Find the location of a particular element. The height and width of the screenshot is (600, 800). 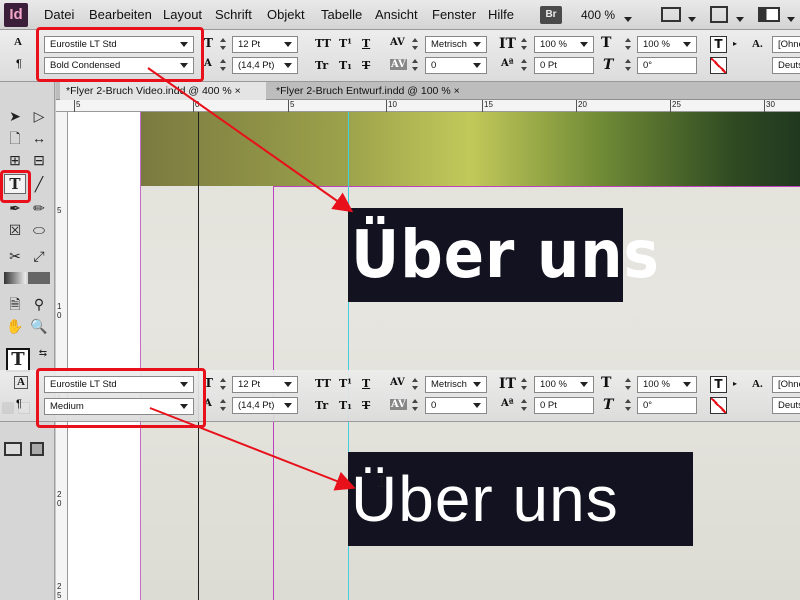

arrow-to-bold-heading is located at coordinates (250, 140).